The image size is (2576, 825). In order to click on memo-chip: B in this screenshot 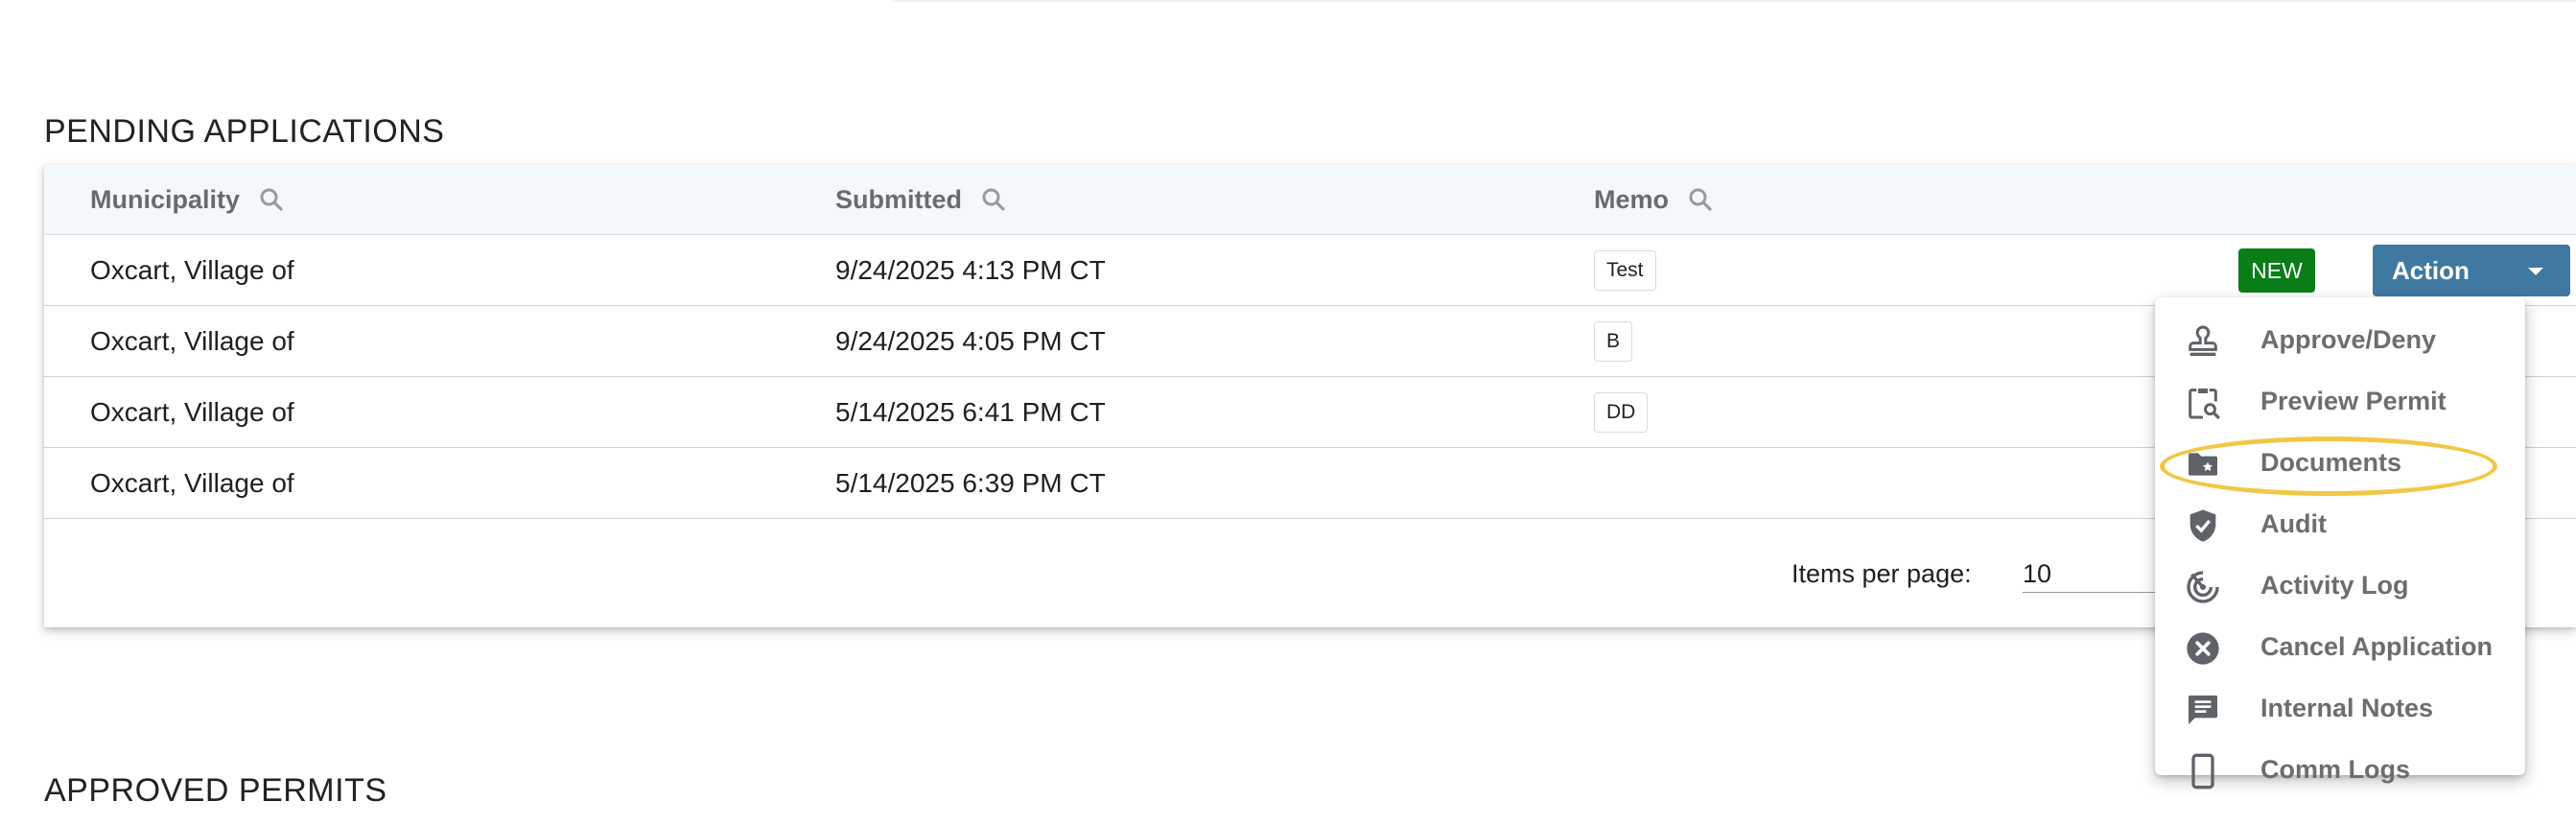, I will do `click(1613, 341)`.